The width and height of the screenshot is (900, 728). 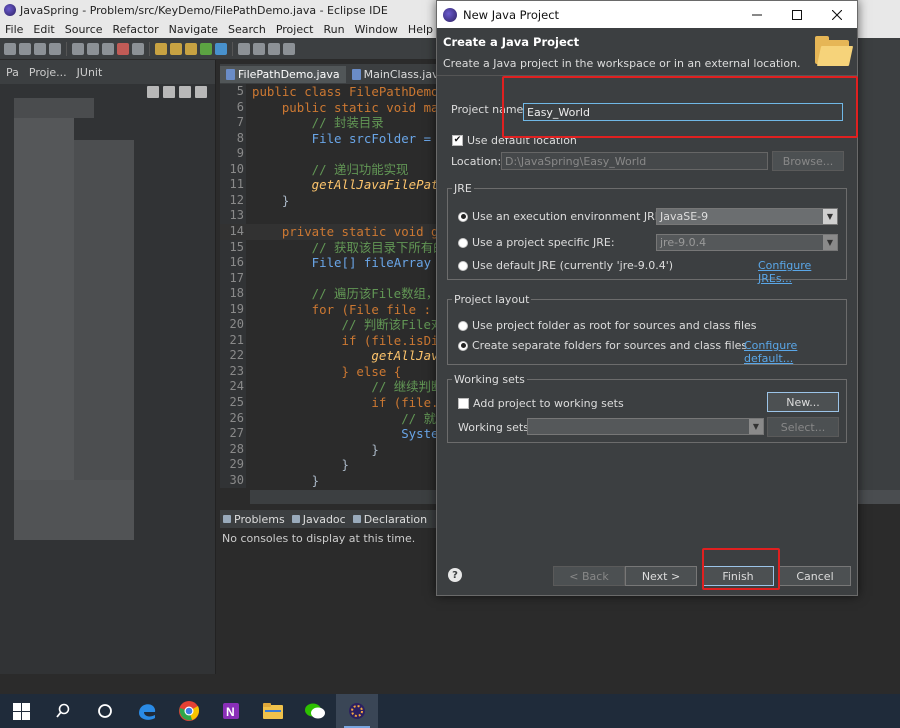 I want to click on project-name-input, so click(x=683, y=112).